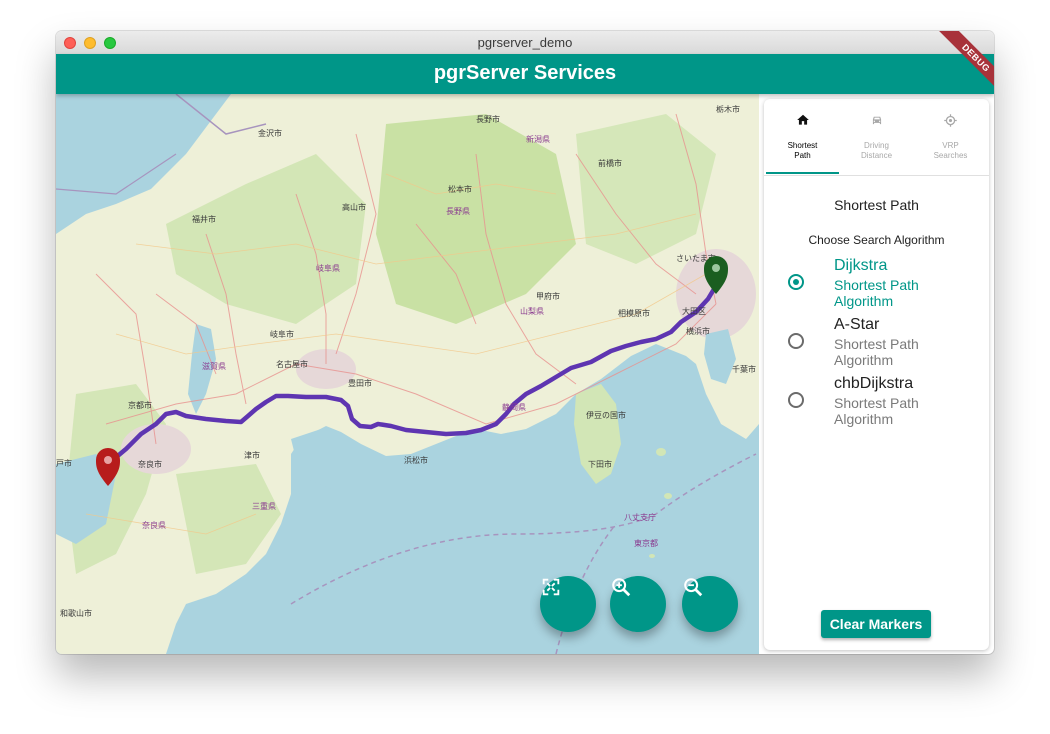 This screenshot has height=734, width=1050. I want to click on map-label-shimoda: 下田市, so click(600, 464).